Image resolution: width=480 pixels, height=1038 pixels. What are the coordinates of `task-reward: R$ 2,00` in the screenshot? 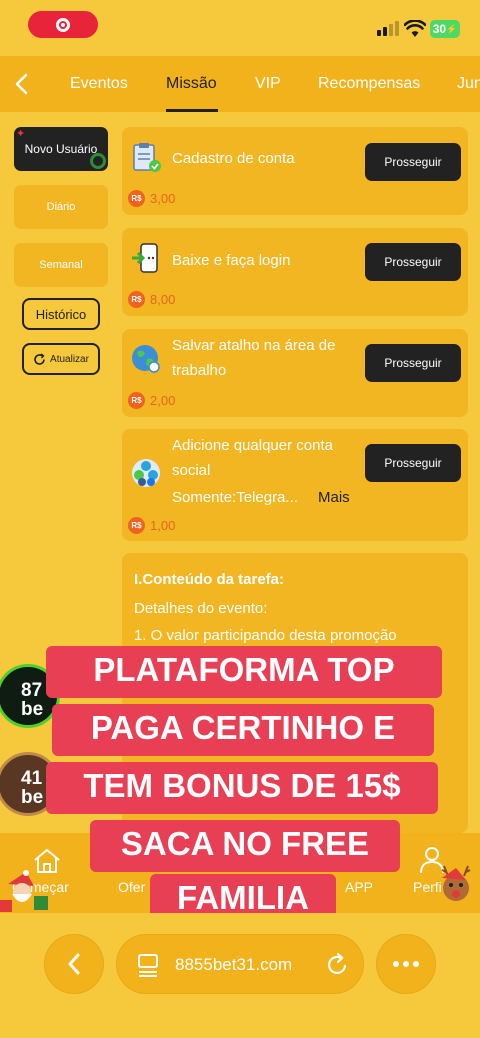 It's located at (151, 400).